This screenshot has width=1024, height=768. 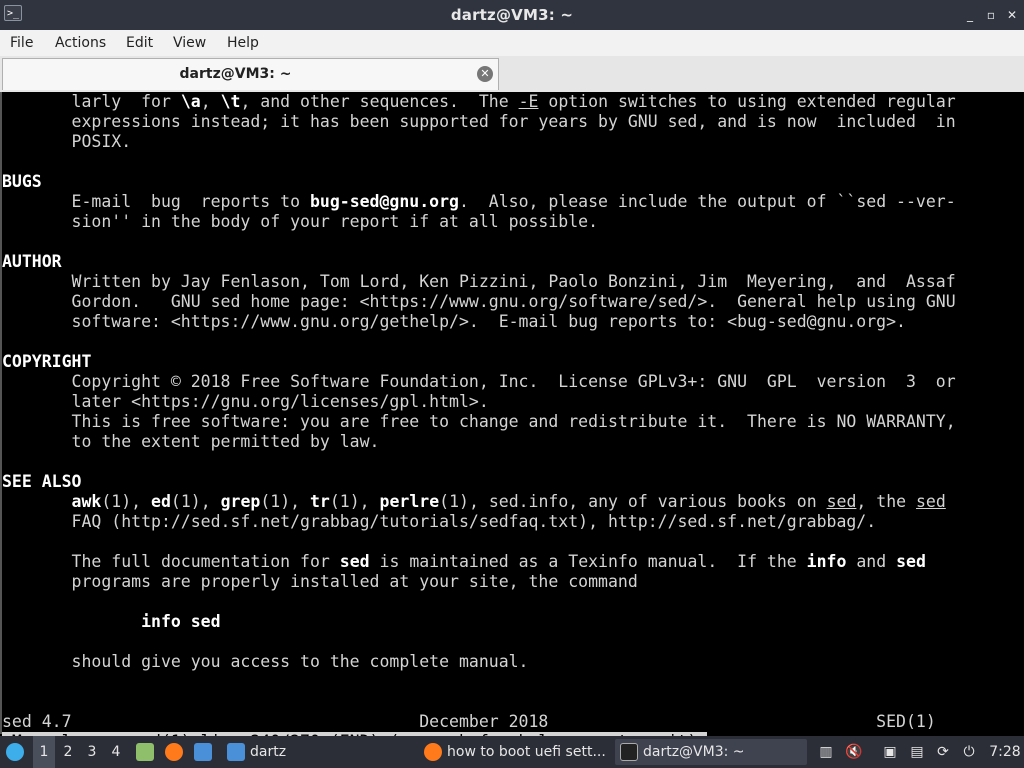 I want to click on menu-actions: Actions, so click(x=80, y=43).